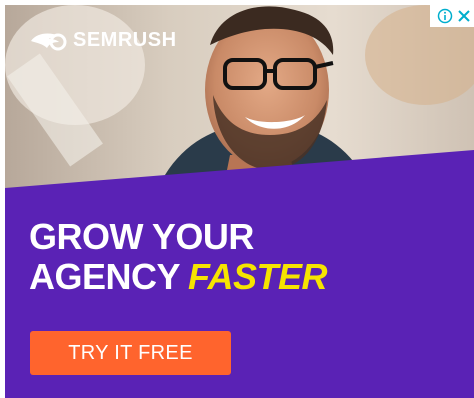  What do you see at coordinates (125, 40) in the screenshot?
I see `brand-name: SEMRUSH` at bounding box center [125, 40].